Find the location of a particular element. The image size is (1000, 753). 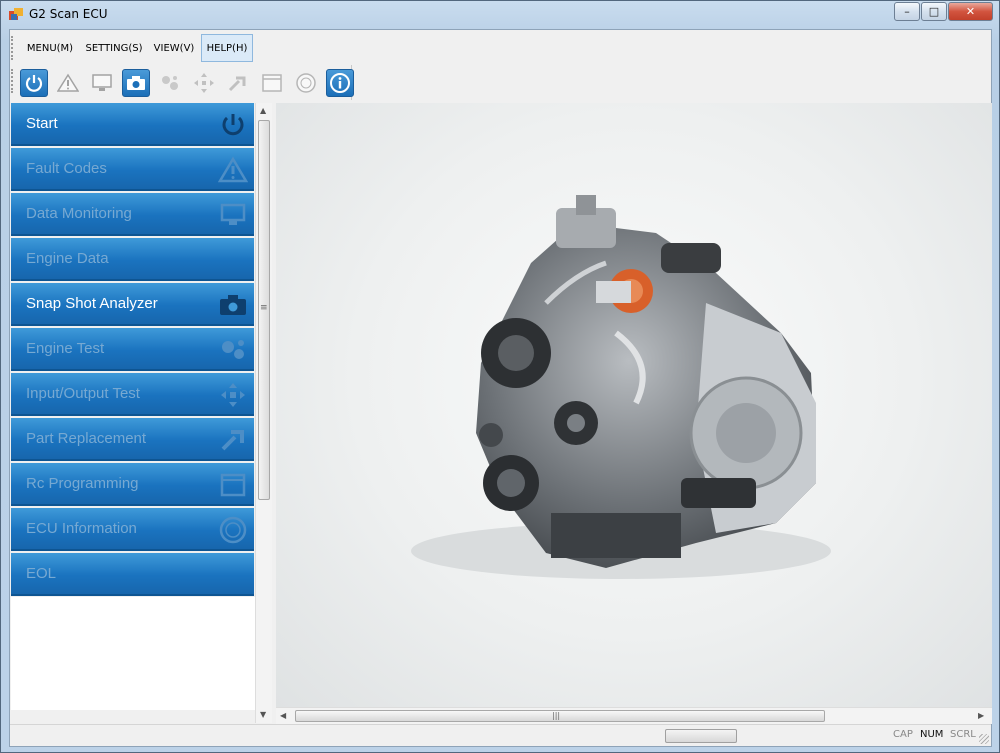

toolbar-fault-codes-button is located at coordinates (68, 83).